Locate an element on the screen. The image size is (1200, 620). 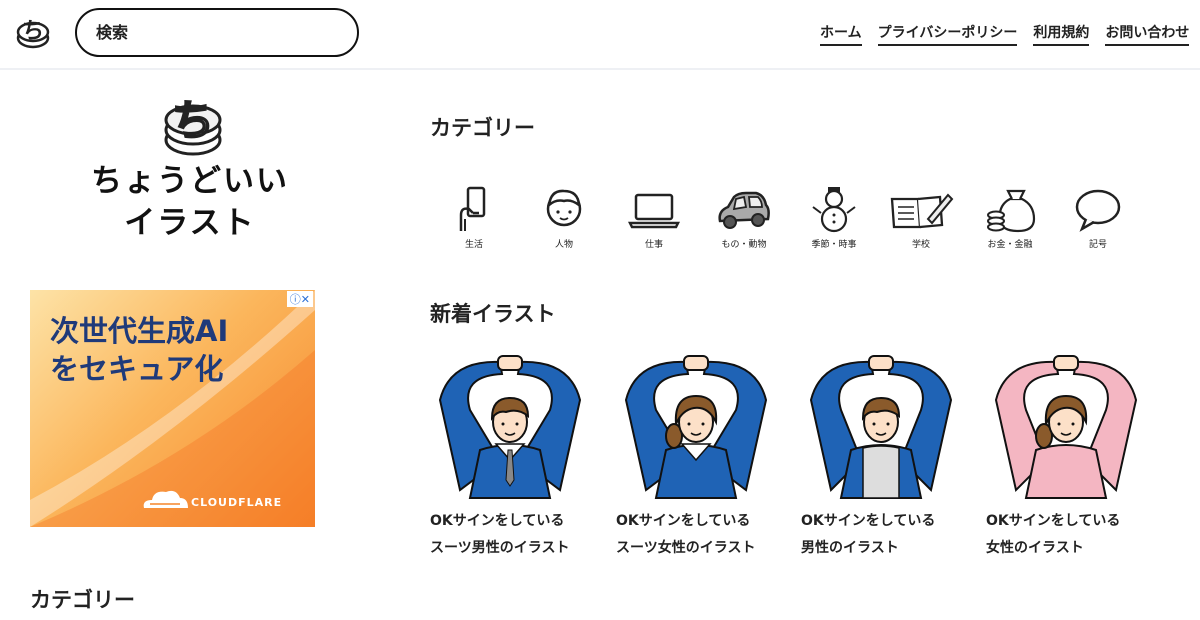
new-illustrations-heading: 新着イラスト is located at coordinates (493, 314).